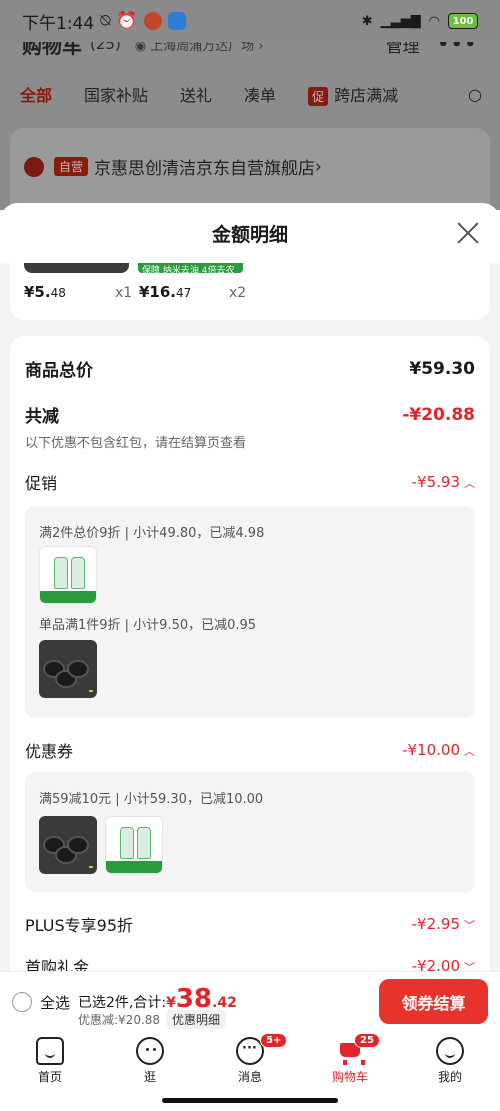 The width and height of the screenshot is (500, 1111). What do you see at coordinates (41, 483) in the screenshot?
I see `promo-label: 促销` at bounding box center [41, 483].